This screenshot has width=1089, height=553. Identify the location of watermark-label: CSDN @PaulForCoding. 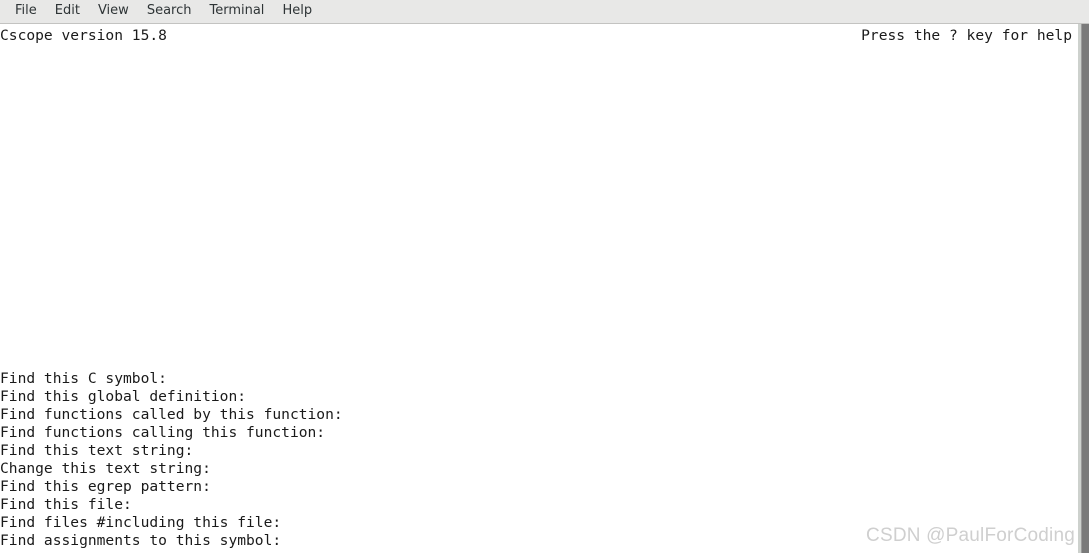
(970, 535).